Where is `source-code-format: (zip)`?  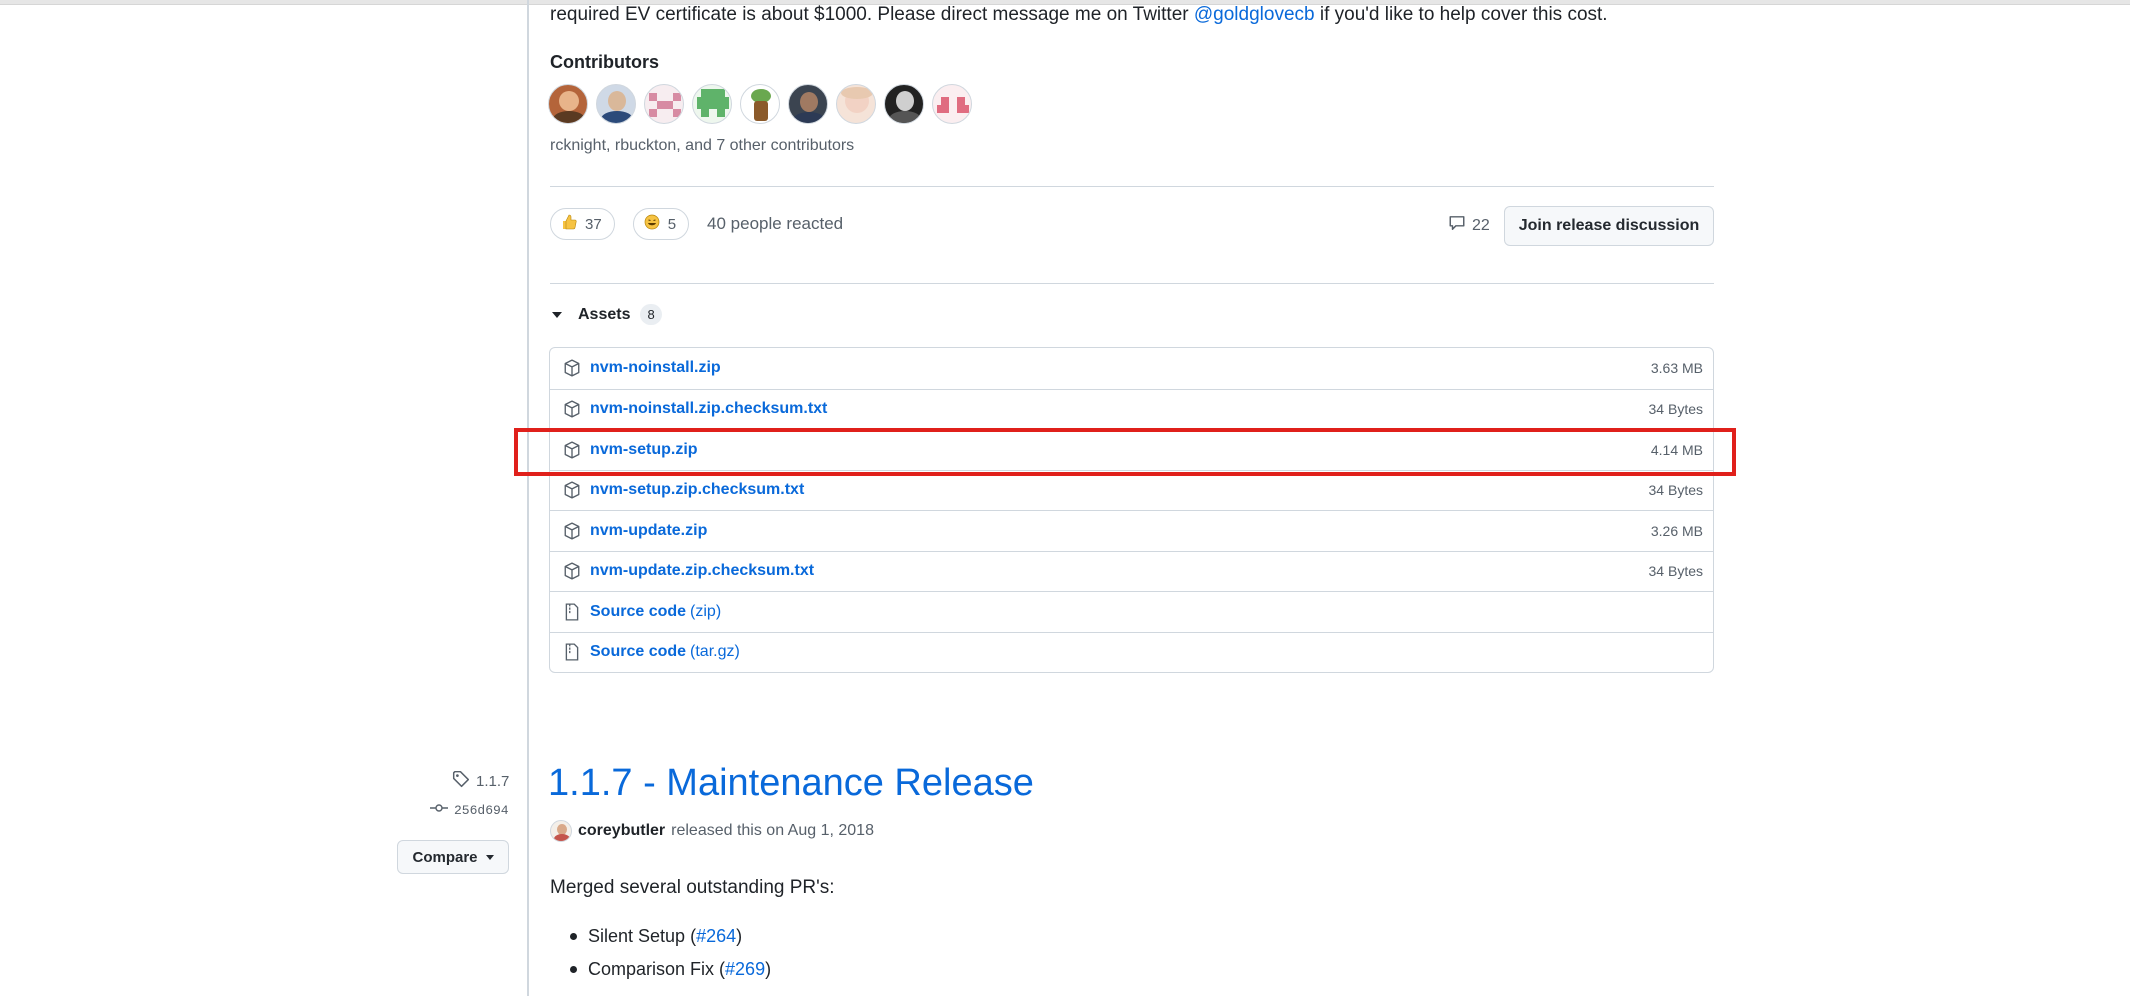
source-code-format: (zip) is located at coordinates (706, 611).